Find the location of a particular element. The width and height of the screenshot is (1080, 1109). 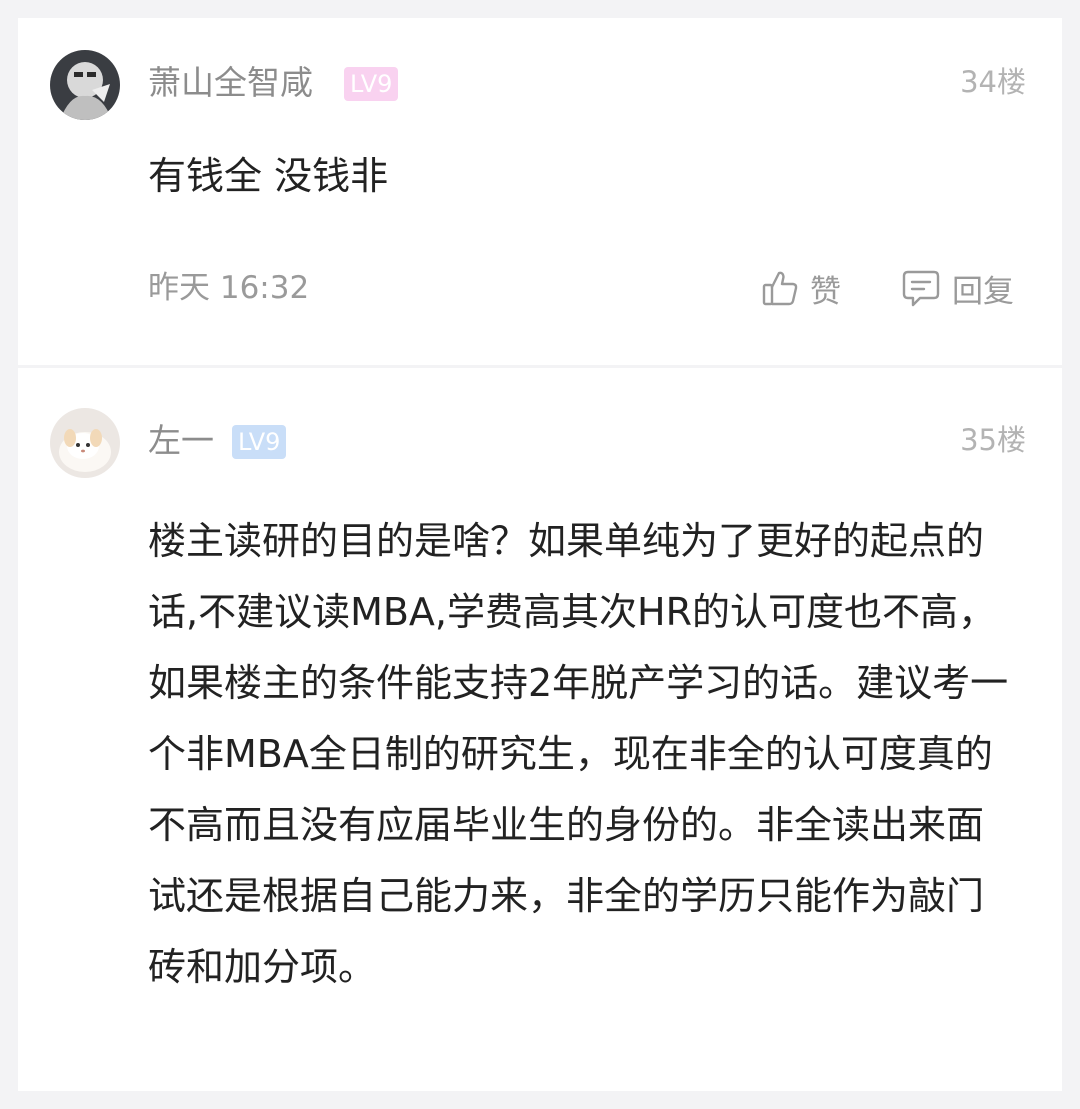

like-label: 赞 is located at coordinates (825, 291).